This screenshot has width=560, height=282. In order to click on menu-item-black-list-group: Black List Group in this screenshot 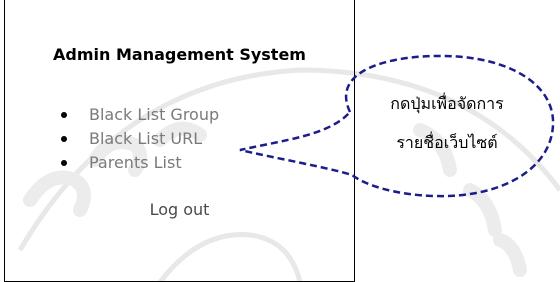, I will do `click(138, 115)`.